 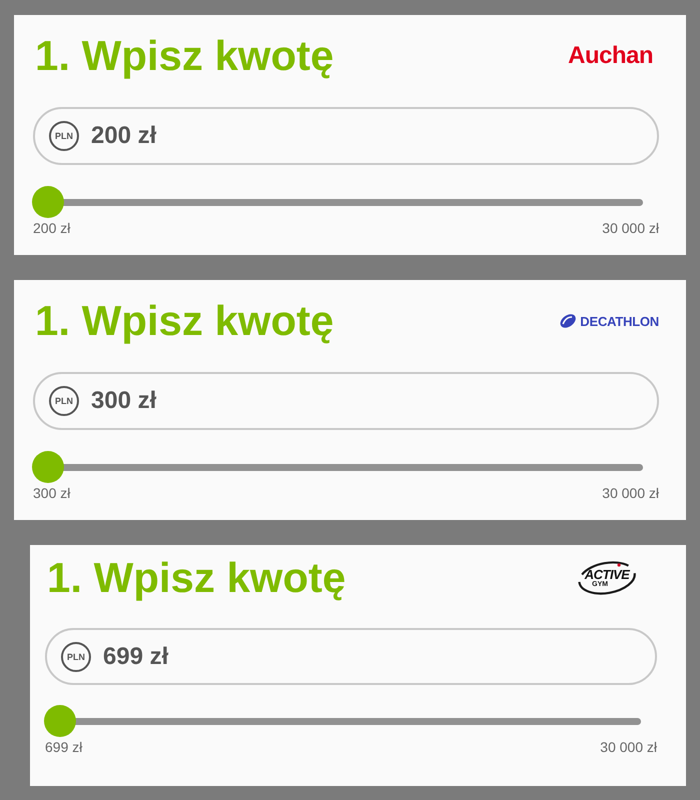 What do you see at coordinates (163, 656) in the screenshot?
I see `amount-input: 699 zł` at bounding box center [163, 656].